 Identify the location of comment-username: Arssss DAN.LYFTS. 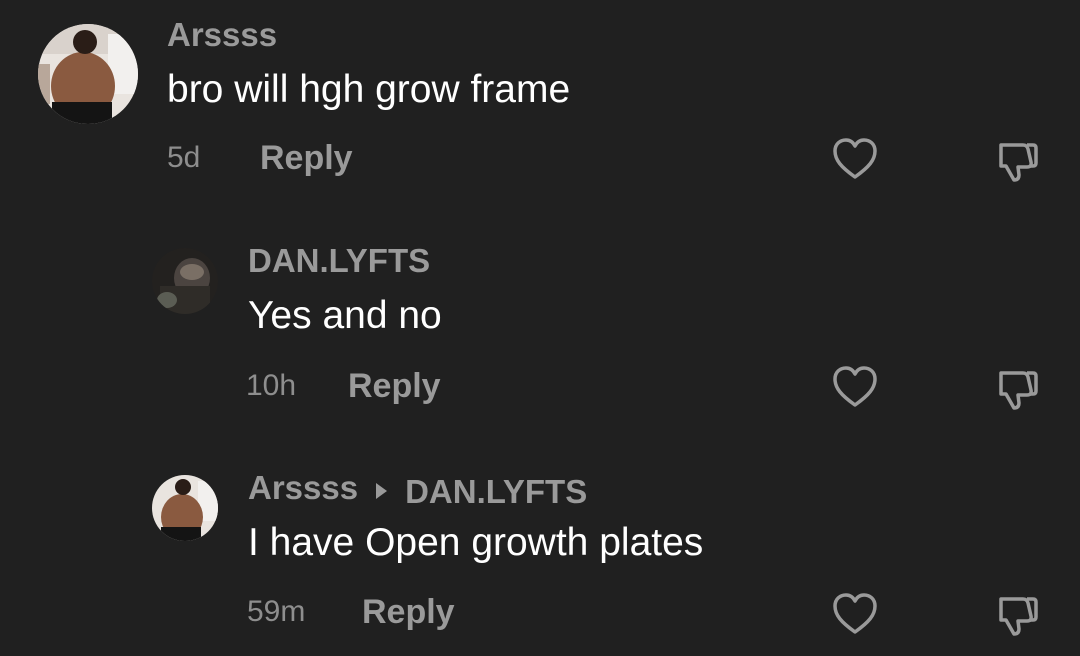
(417, 489).